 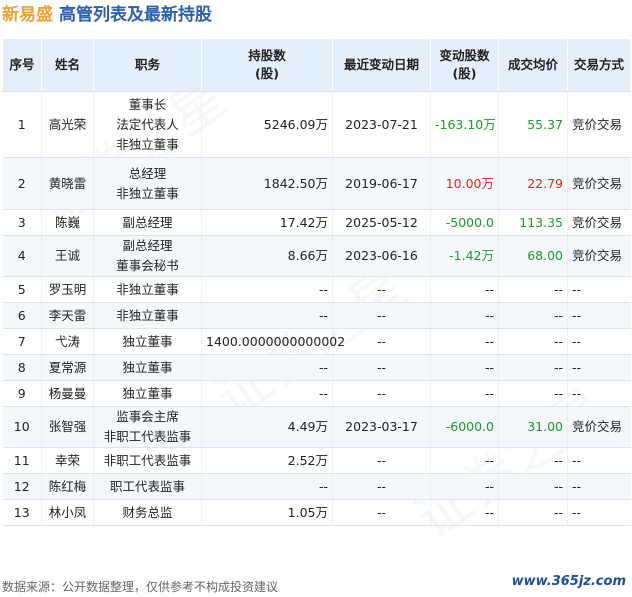 I want to click on position-line: 法定代表人, so click(x=147, y=124).